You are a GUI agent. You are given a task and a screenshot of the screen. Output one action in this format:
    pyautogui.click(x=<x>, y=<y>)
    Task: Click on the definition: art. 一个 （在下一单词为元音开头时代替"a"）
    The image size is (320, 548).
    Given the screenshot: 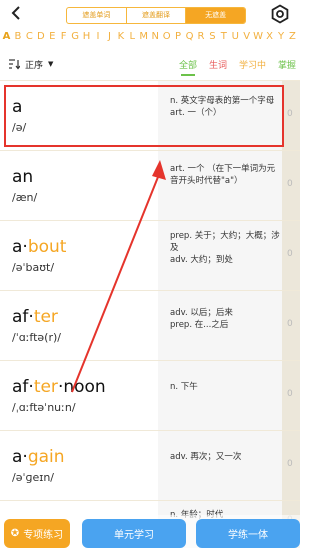 What is the action you would take?
    pyautogui.click(x=223, y=175)
    